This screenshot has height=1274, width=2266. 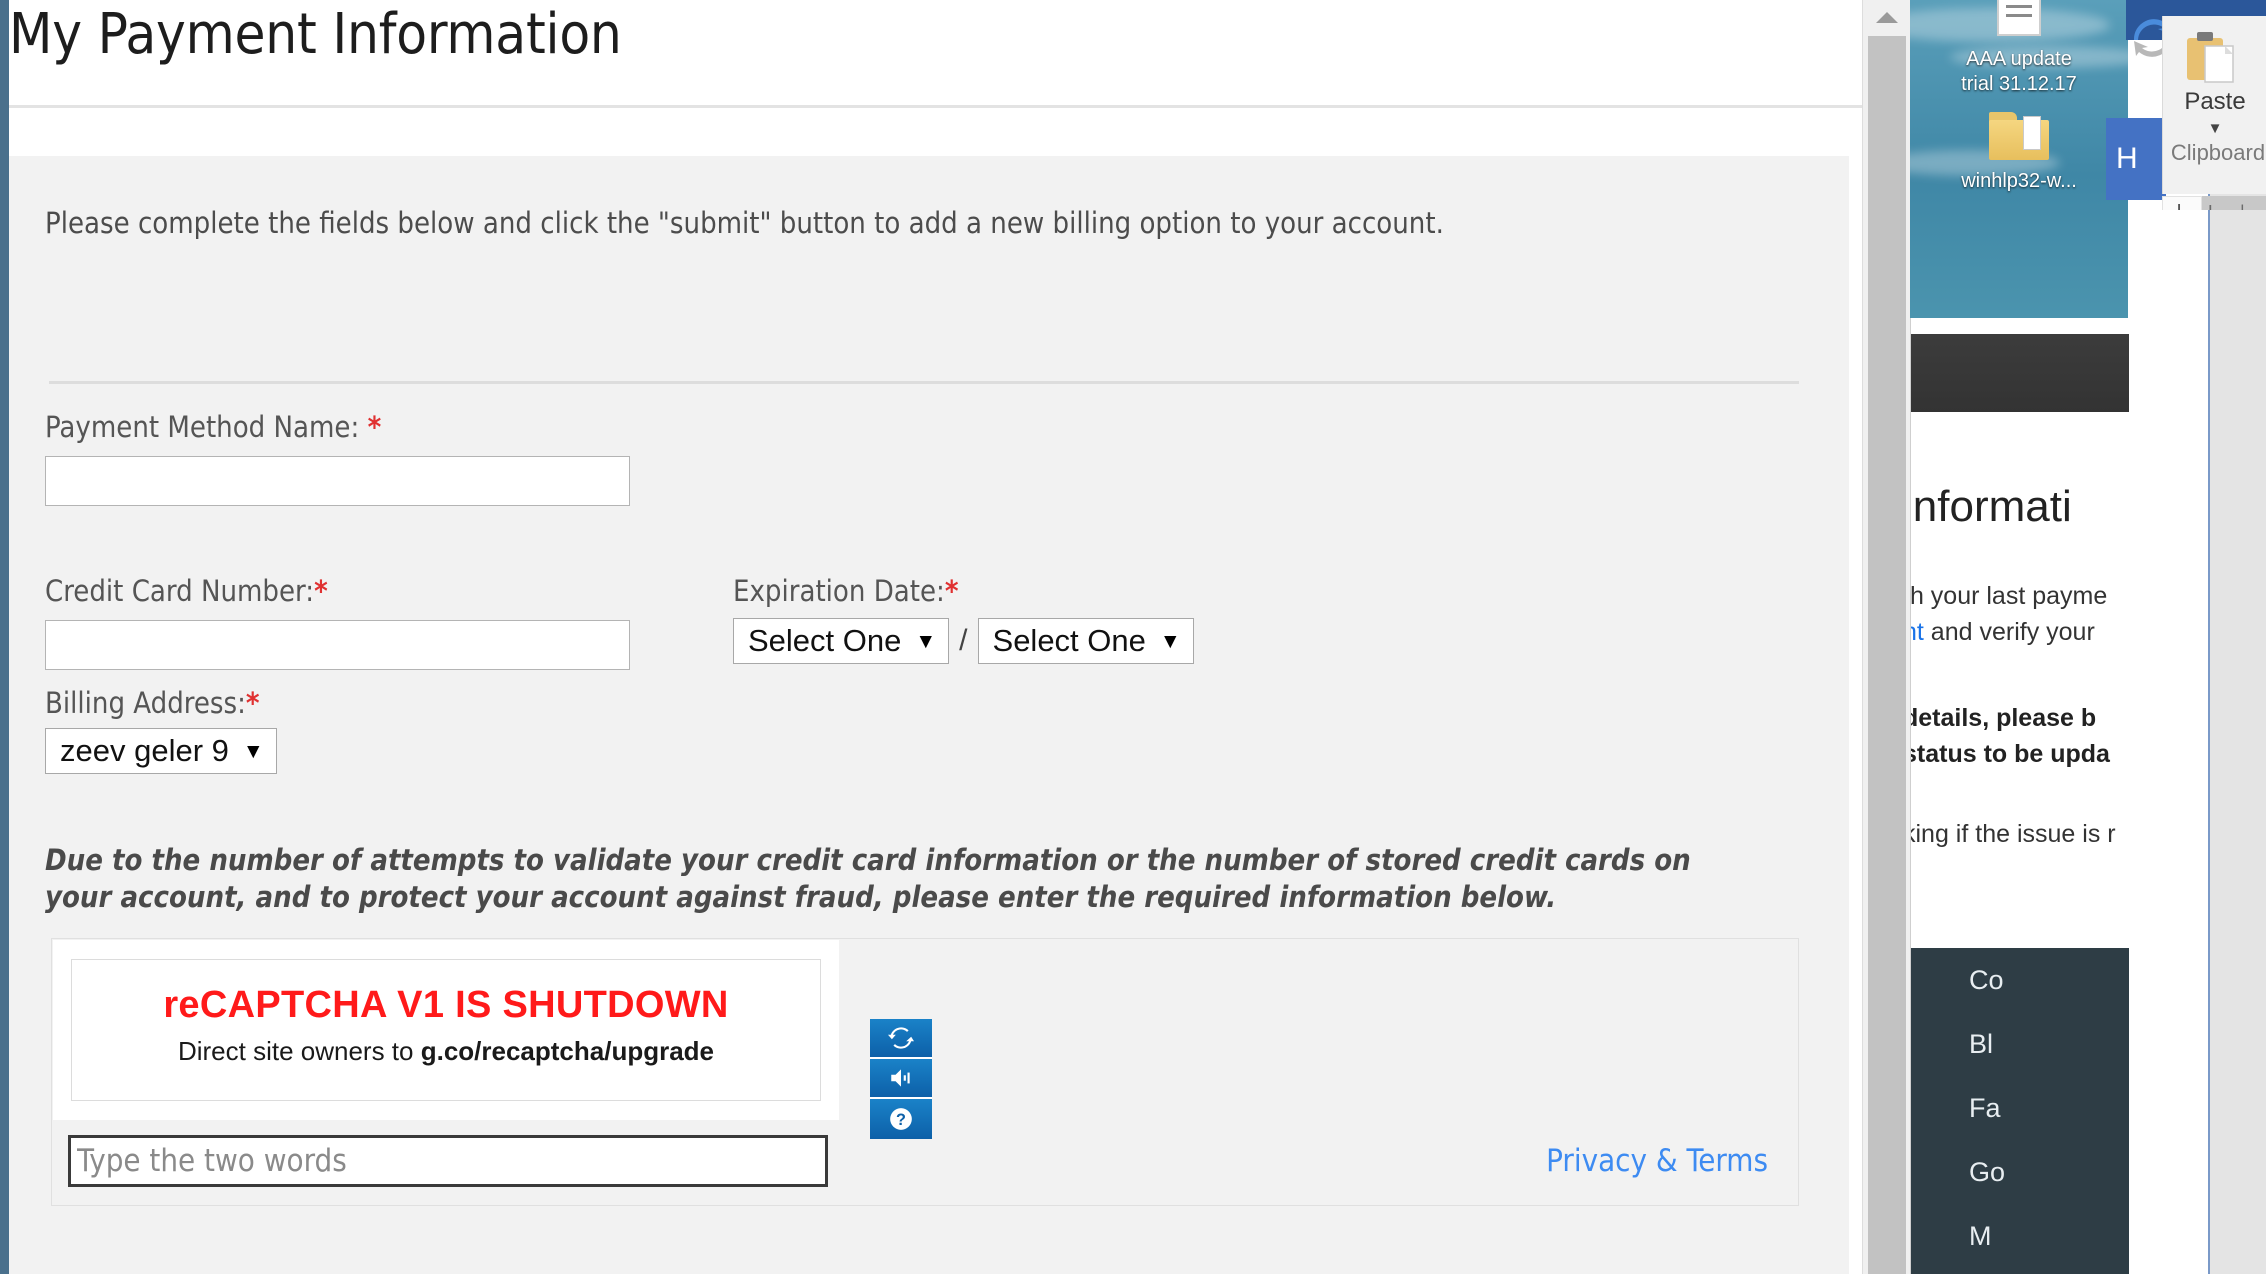 I want to click on credit-card-label: Credit Card Number:*, so click(x=337, y=591).